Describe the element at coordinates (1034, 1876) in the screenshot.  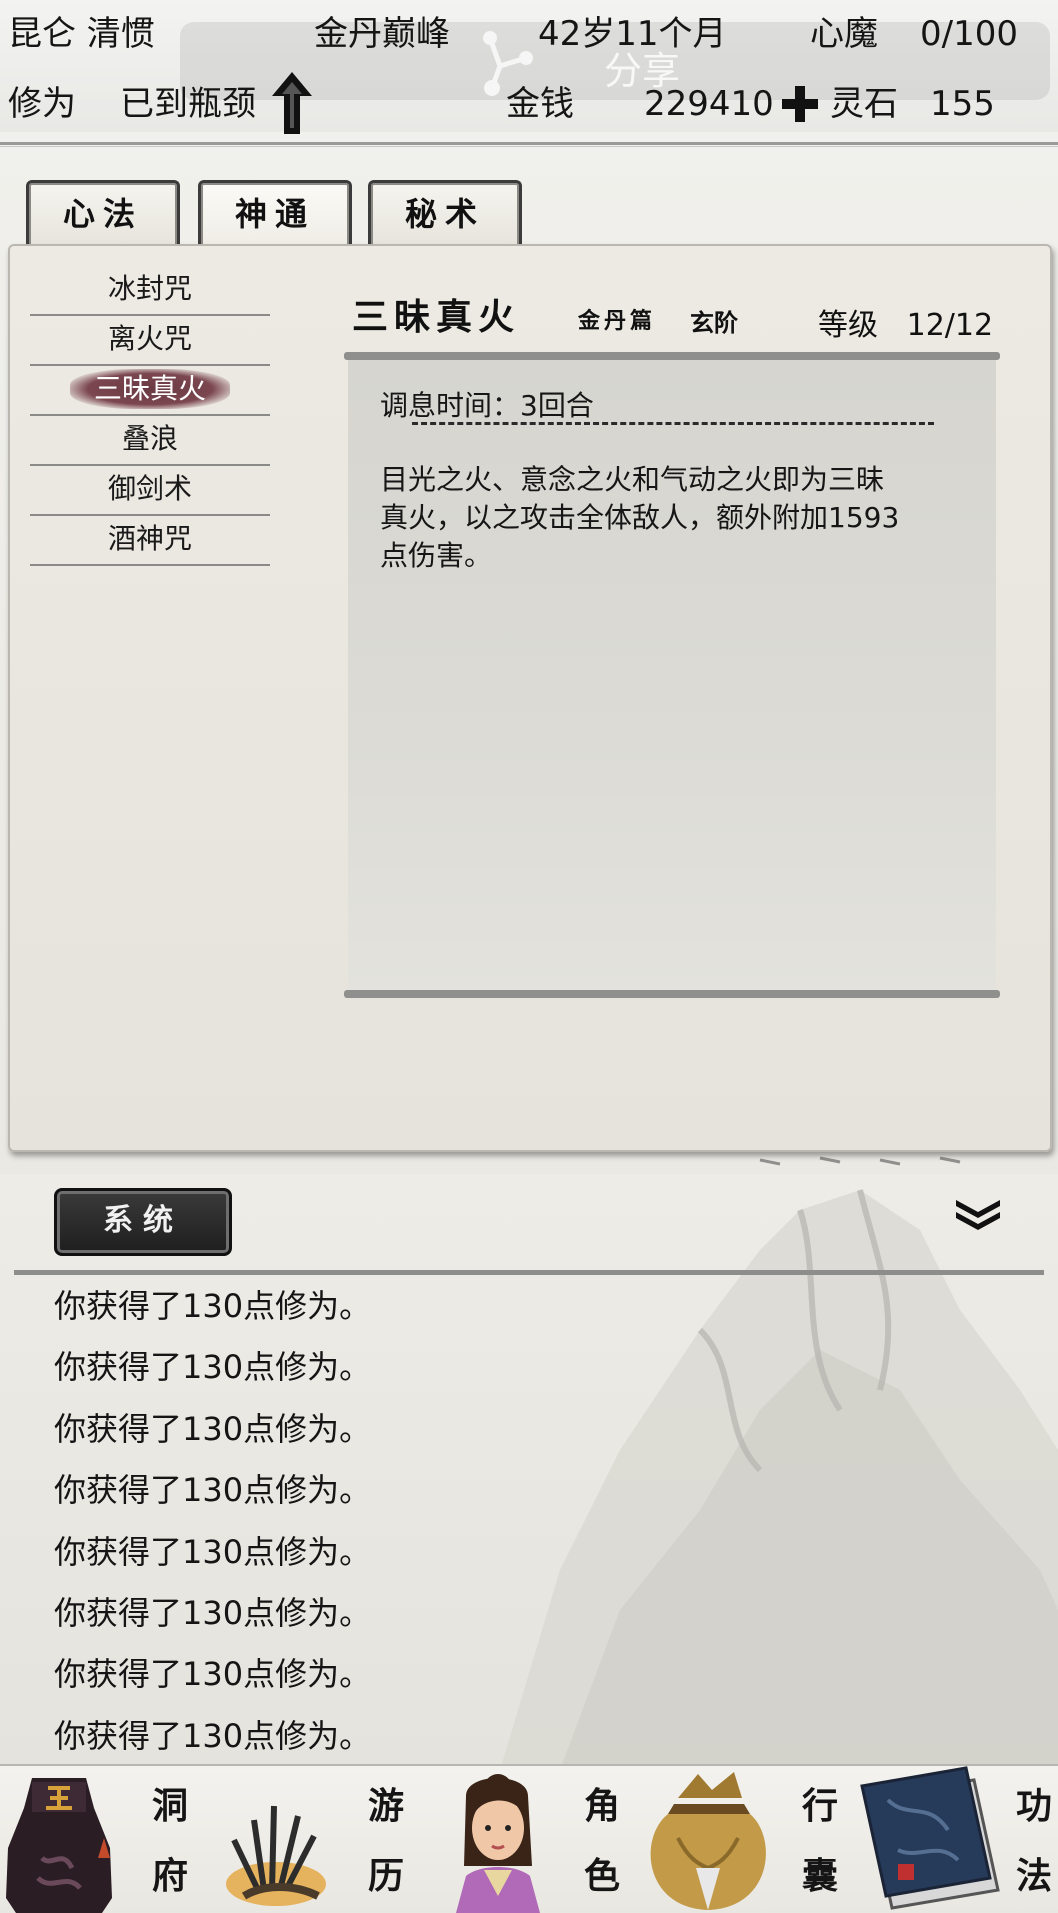
I see `nav-gongfa-2: 法` at that location.